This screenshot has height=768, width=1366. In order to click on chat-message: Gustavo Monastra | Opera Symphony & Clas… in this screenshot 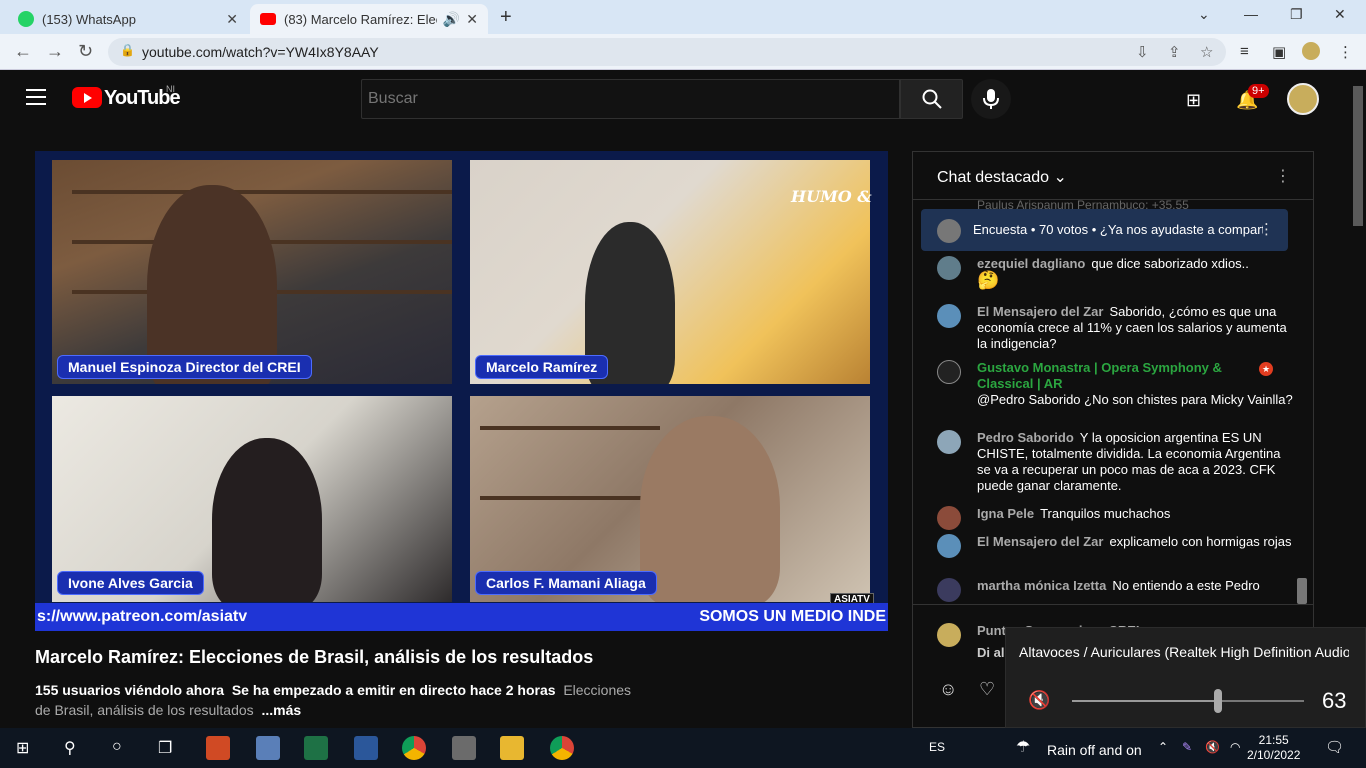, I will do `click(1117, 384)`.